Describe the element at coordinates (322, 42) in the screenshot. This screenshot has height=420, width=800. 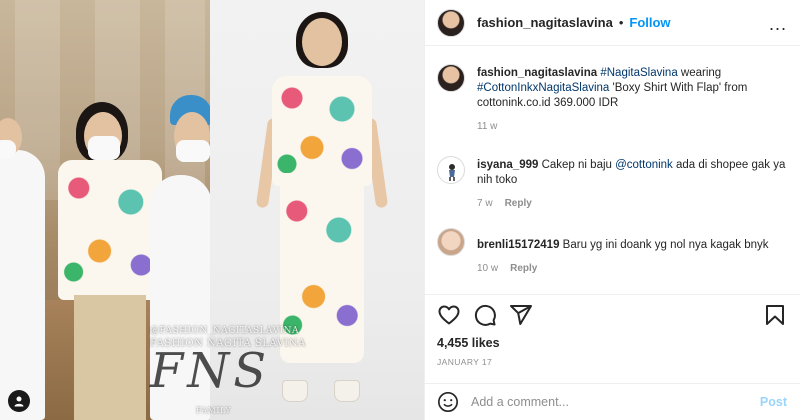
I see `model-head` at that location.